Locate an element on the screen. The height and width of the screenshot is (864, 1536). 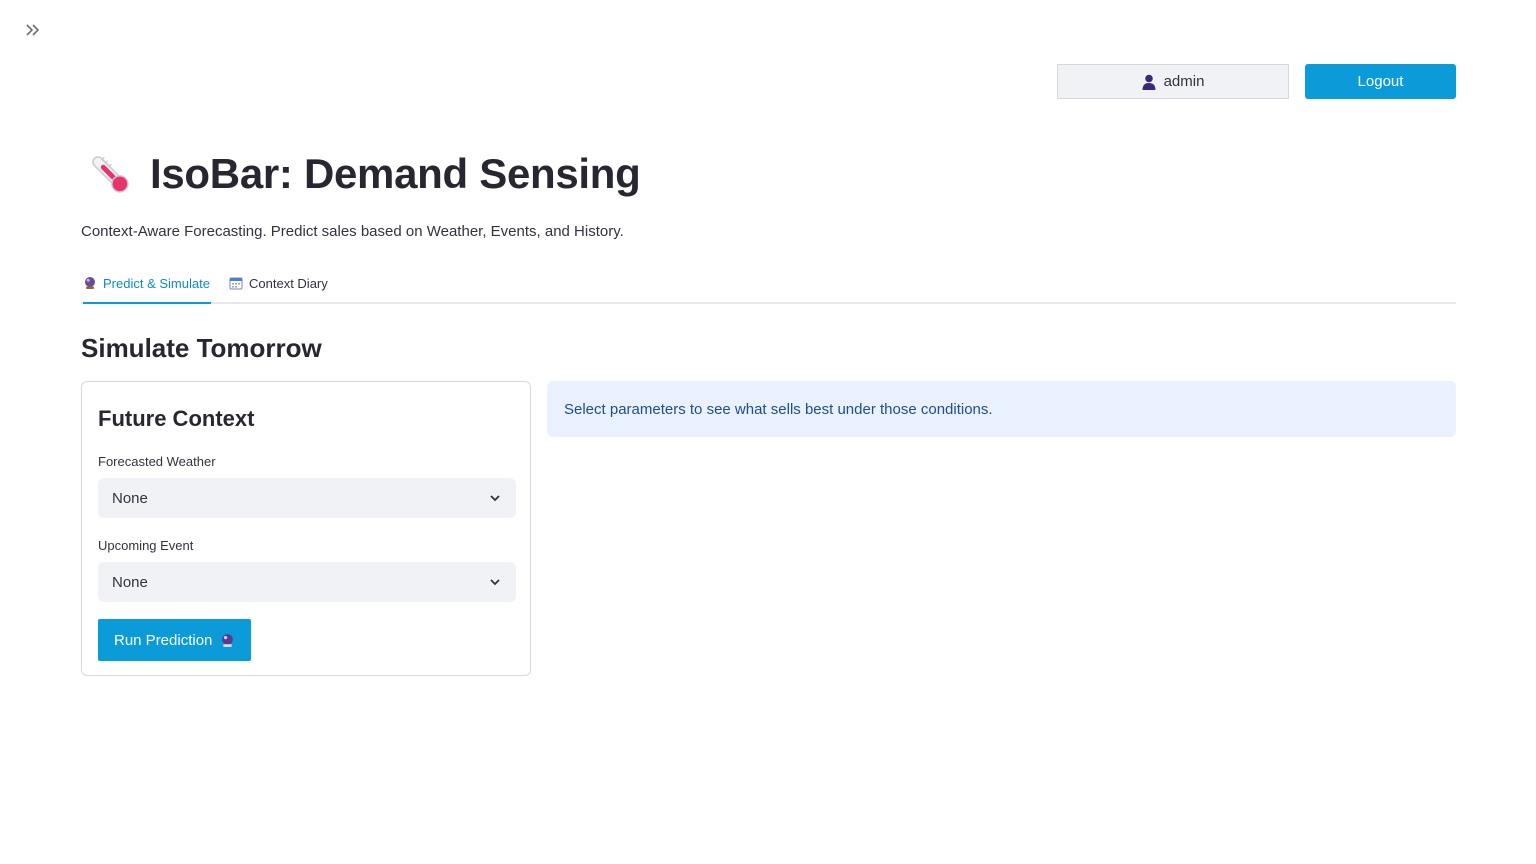
user-badge: admin is located at coordinates (1173, 81).